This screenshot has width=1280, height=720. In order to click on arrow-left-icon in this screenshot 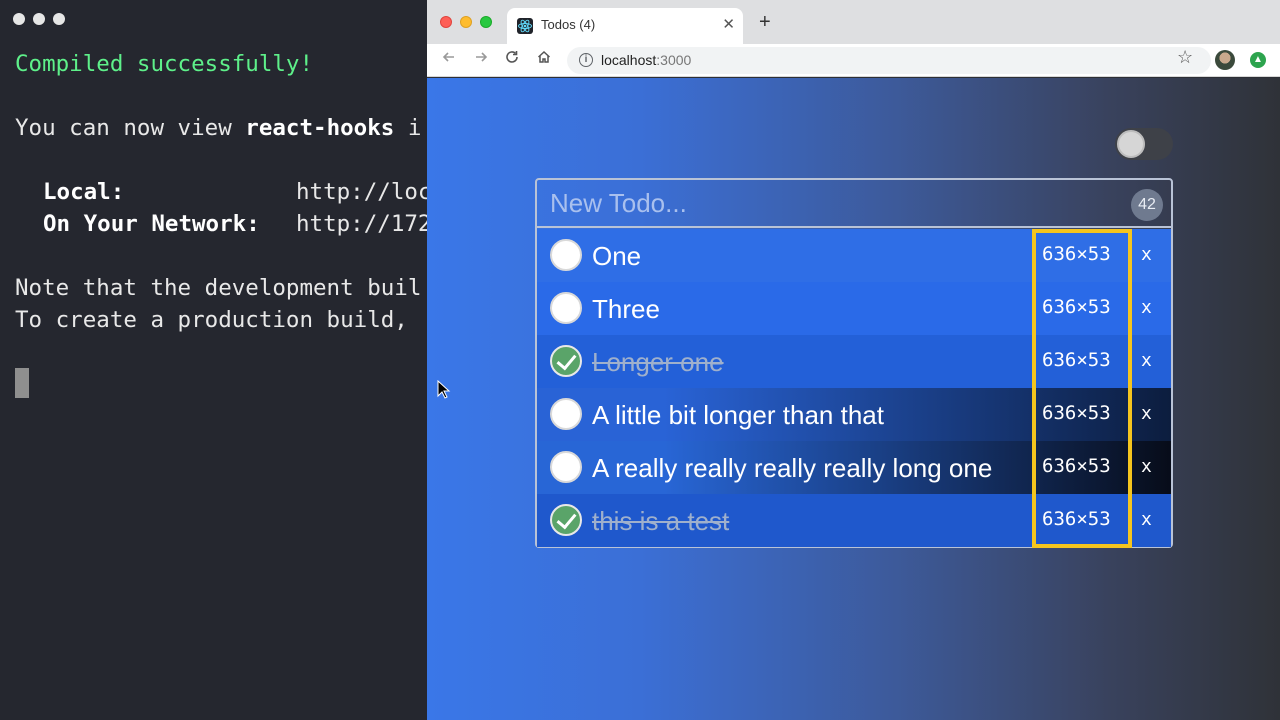, I will do `click(449, 59)`.